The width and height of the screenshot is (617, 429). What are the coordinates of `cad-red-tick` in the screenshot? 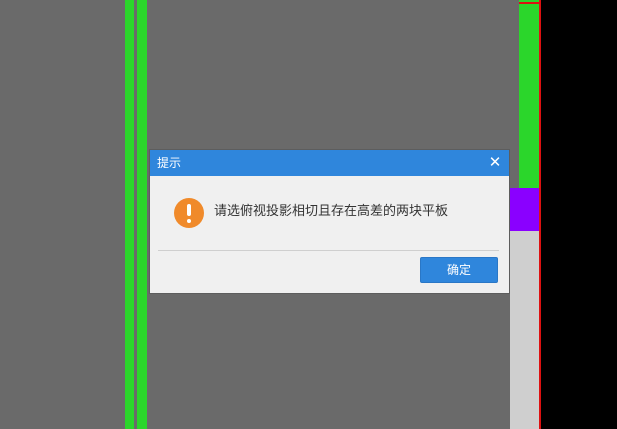 It's located at (529, 3).